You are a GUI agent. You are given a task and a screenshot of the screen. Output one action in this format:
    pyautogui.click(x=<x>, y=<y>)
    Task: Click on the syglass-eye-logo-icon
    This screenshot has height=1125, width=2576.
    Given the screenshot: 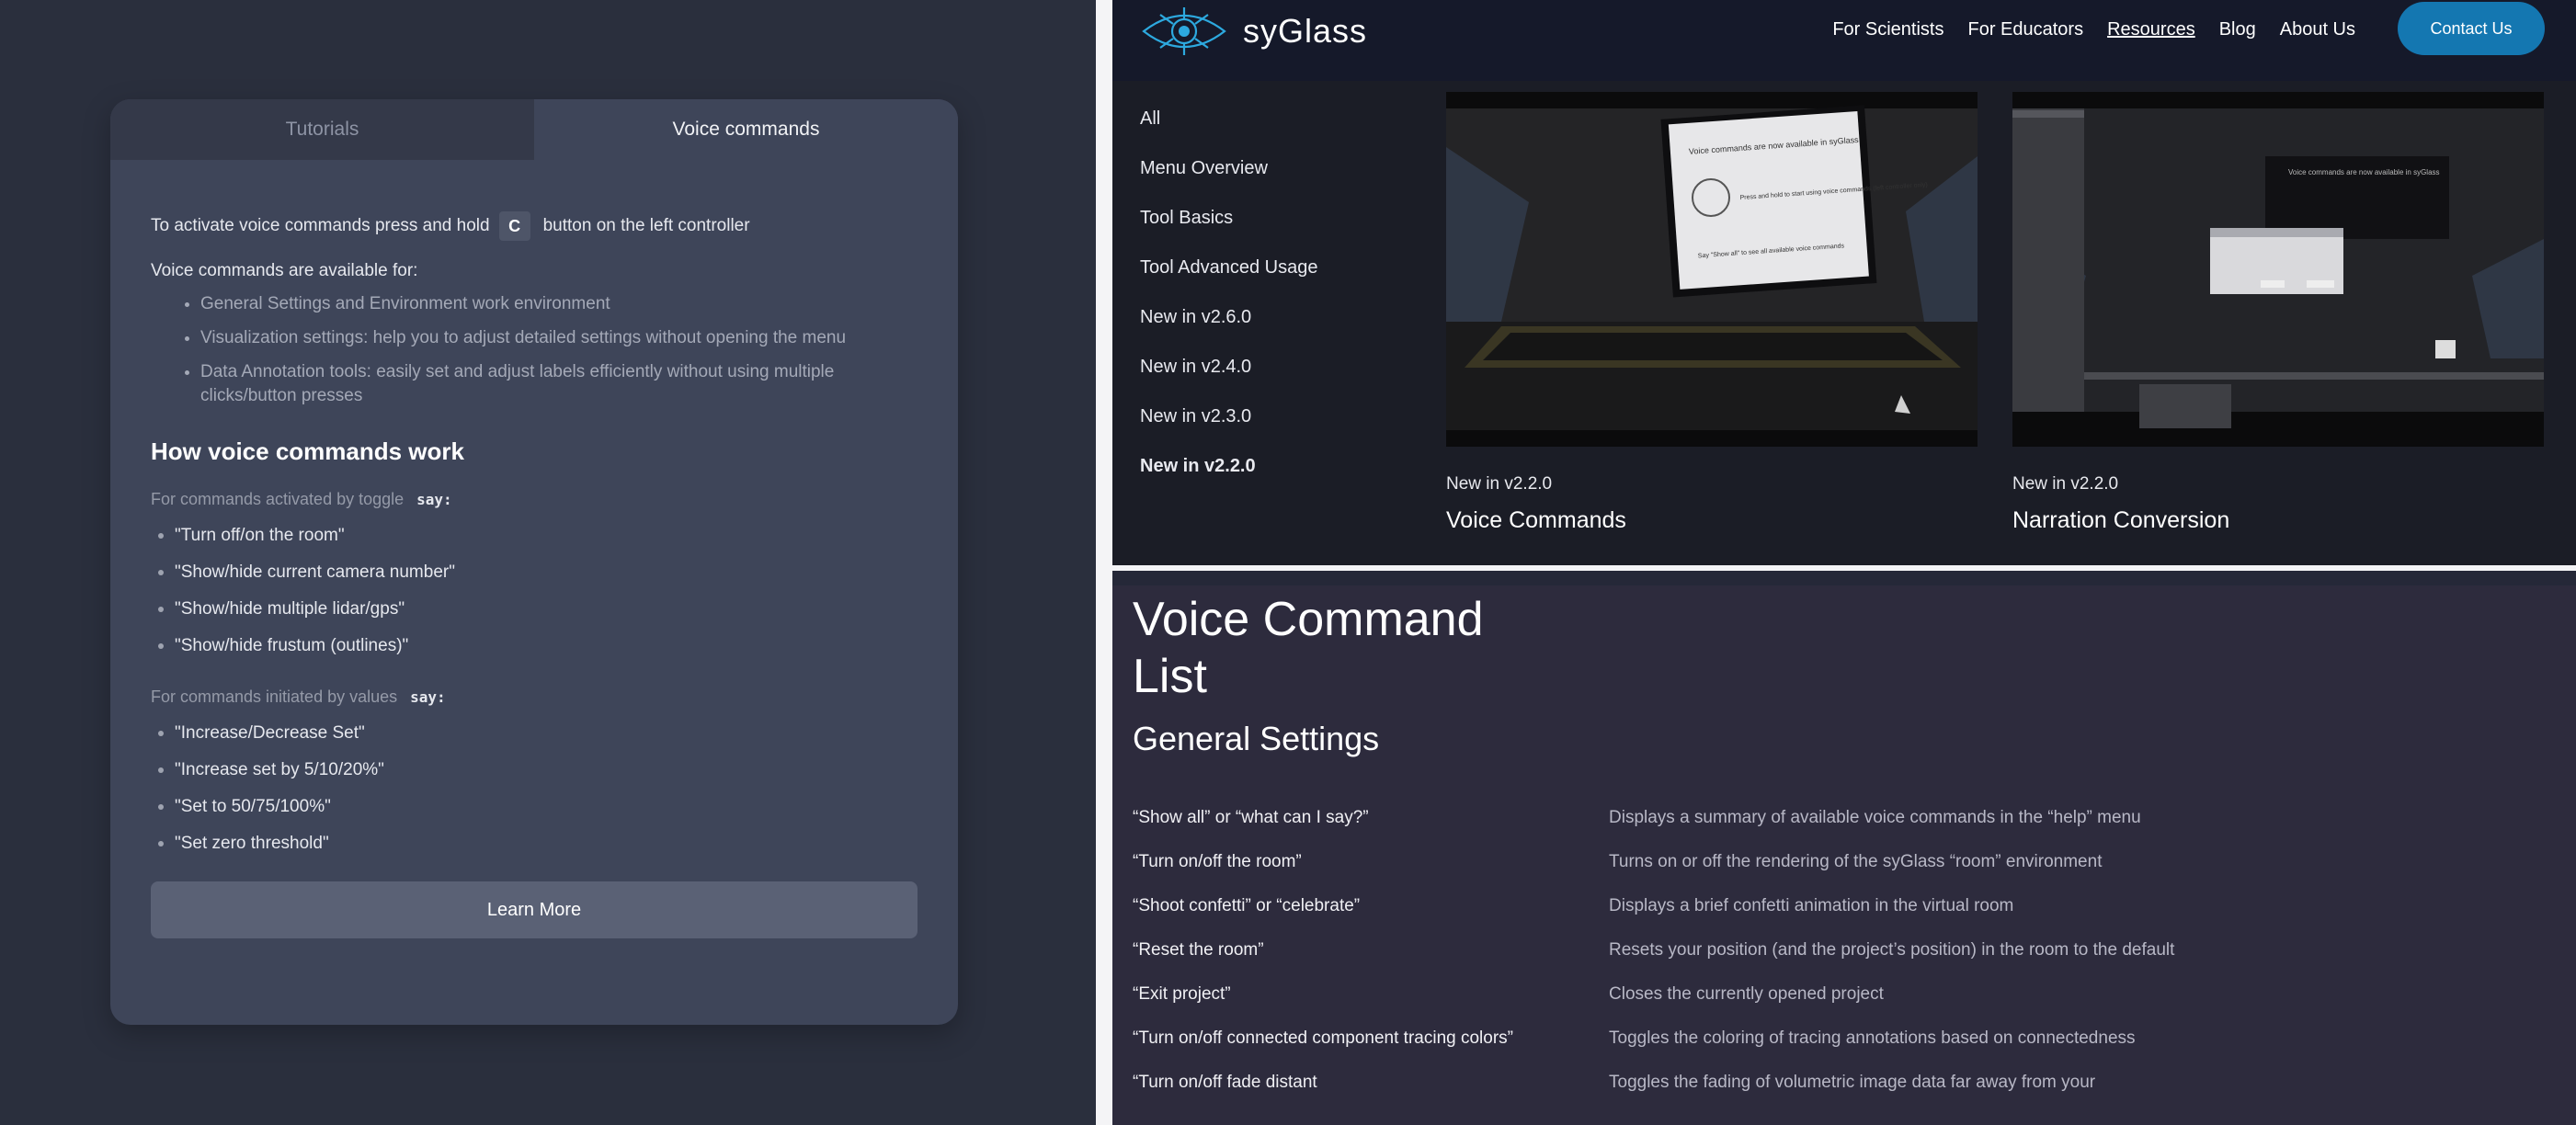 What is the action you would take?
    pyautogui.click(x=1184, y=31)
    